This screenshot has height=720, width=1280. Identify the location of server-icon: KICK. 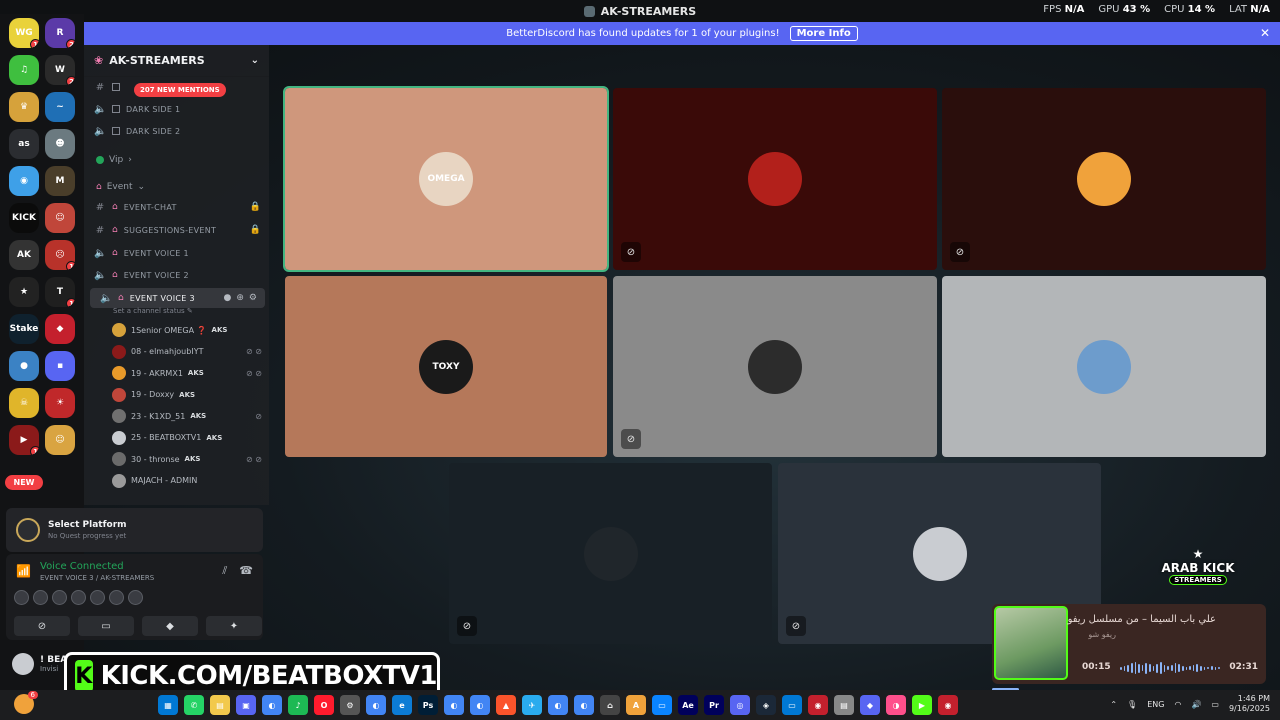
(24, 218).